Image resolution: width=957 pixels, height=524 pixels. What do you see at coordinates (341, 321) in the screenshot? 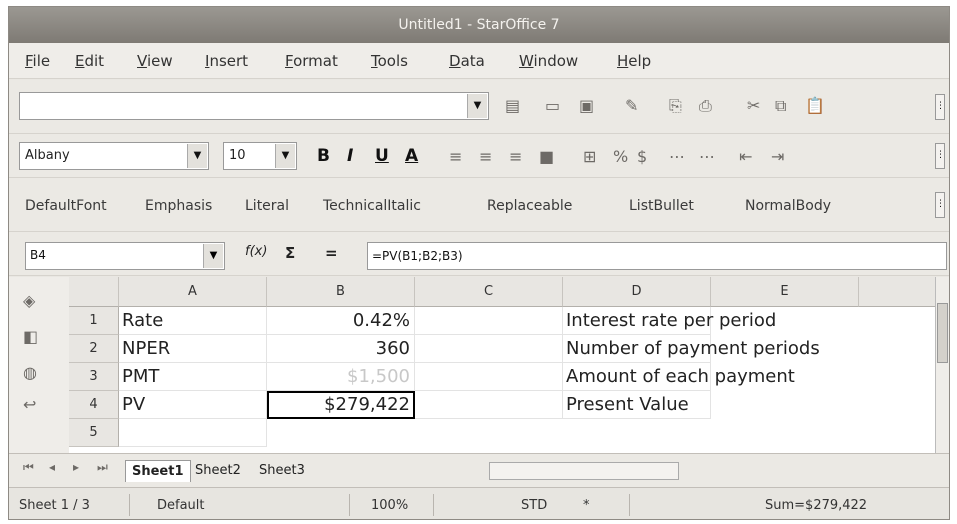
I see `cell-b1: 0.42%` at bounding box center [341, 321].